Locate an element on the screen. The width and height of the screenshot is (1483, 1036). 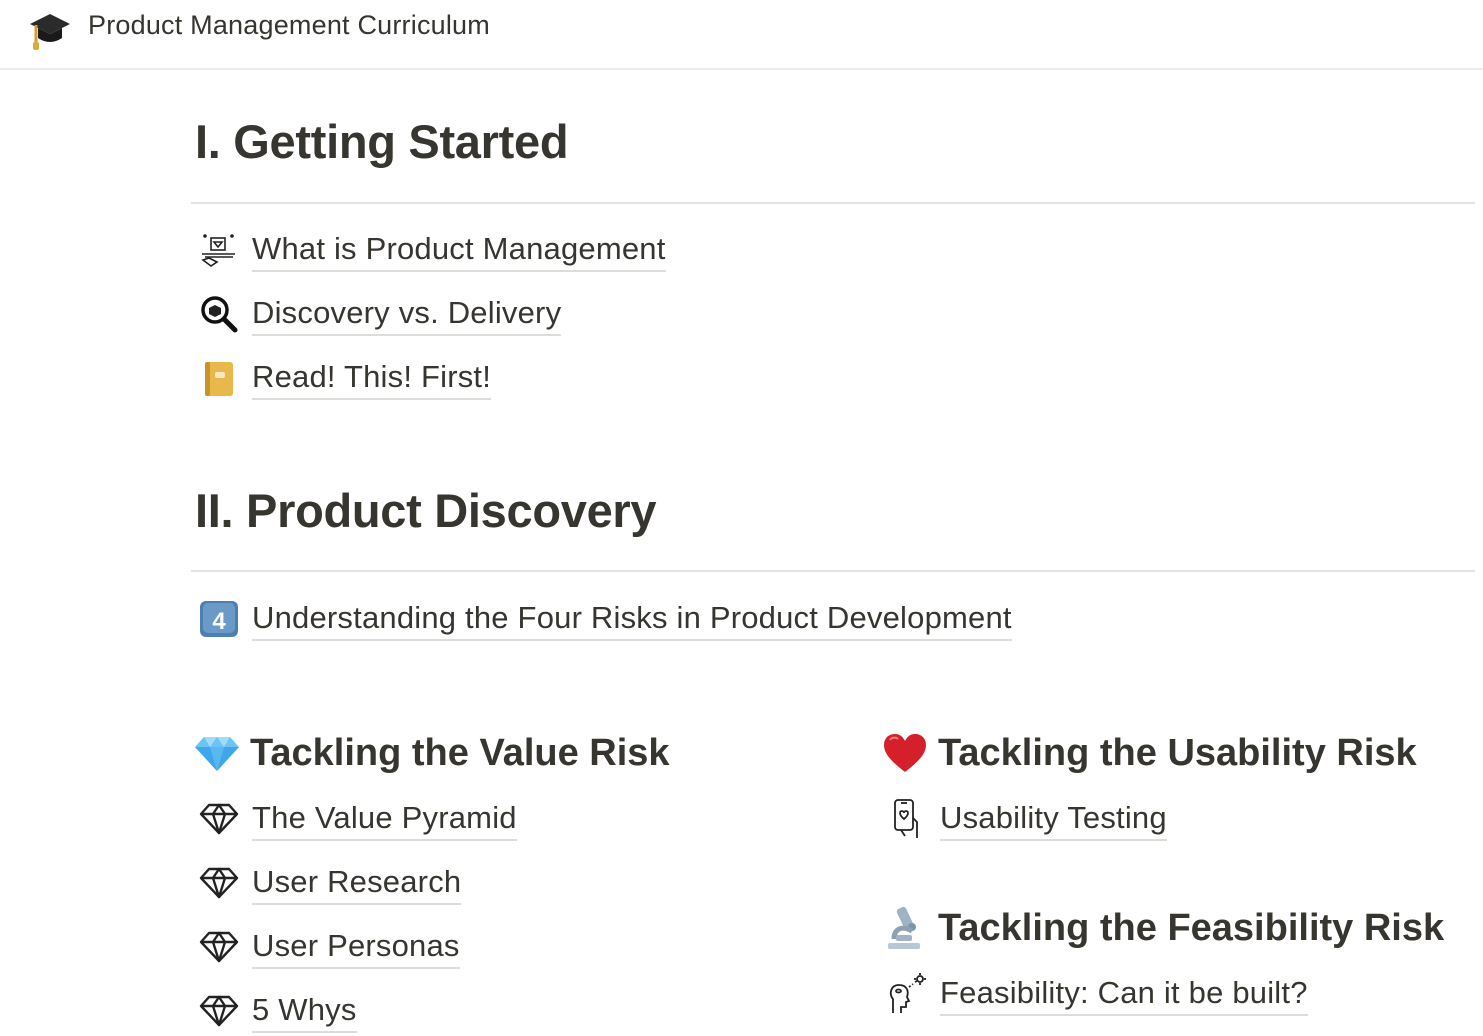
link-discovery-vs-delivery: Discovery vs. Delivery is located at coordinates (380, 314).